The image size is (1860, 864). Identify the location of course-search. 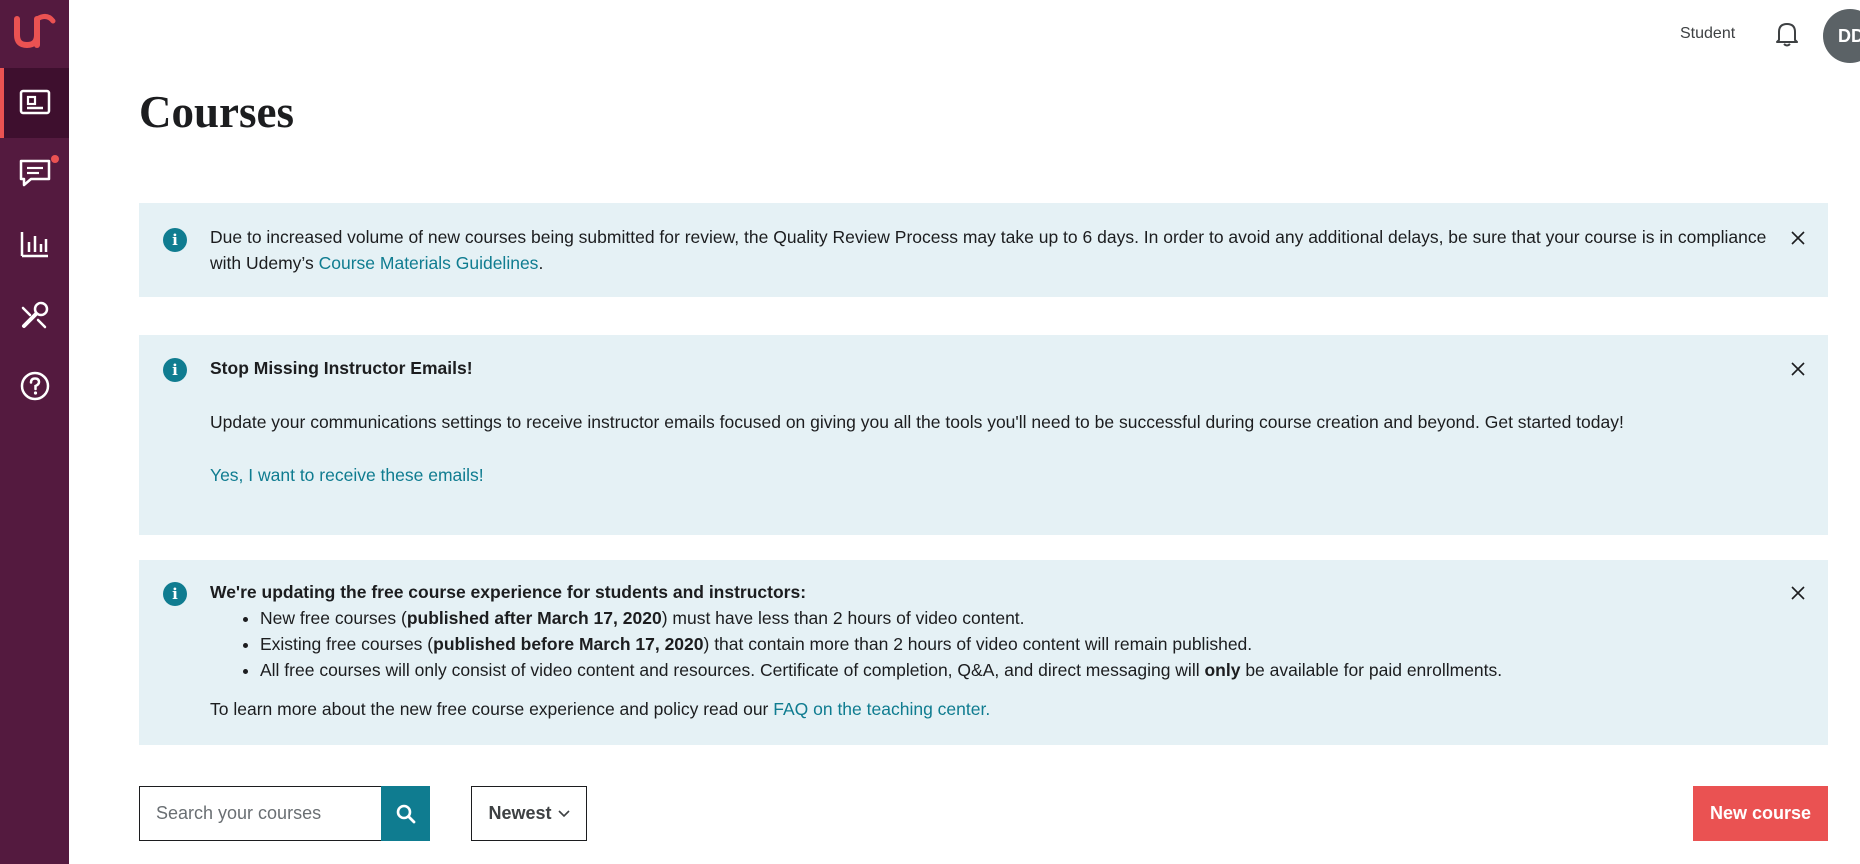
(284, 813).